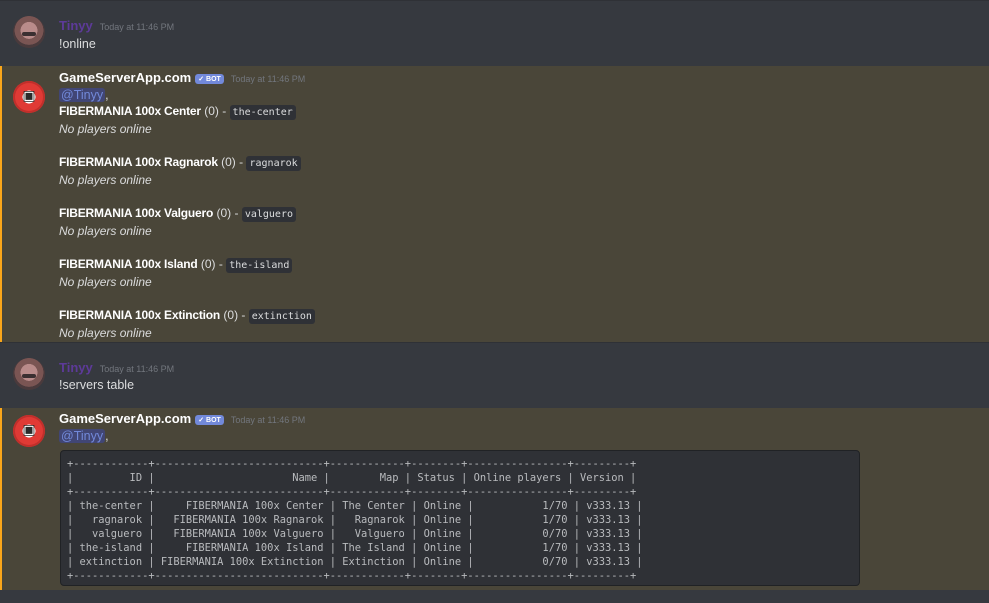  I want to click on server-name: FIBERMANIA 100x Center, so click(130, 111).